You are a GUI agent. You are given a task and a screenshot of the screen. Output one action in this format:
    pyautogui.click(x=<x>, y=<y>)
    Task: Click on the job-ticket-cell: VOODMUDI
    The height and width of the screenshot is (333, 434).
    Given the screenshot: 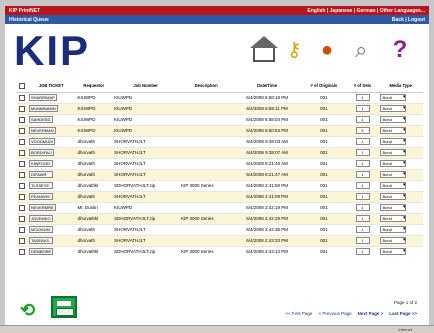 What is the action you would take?
    pyautogui.click(x=51, y=141)
    